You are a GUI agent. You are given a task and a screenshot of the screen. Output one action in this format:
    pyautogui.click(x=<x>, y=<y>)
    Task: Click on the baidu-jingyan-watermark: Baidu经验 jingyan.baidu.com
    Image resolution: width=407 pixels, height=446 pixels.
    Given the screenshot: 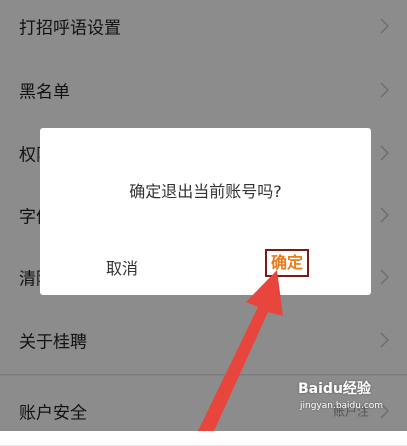 What is the action you would take?
    pyautogui.click(x=350, y=398)
    